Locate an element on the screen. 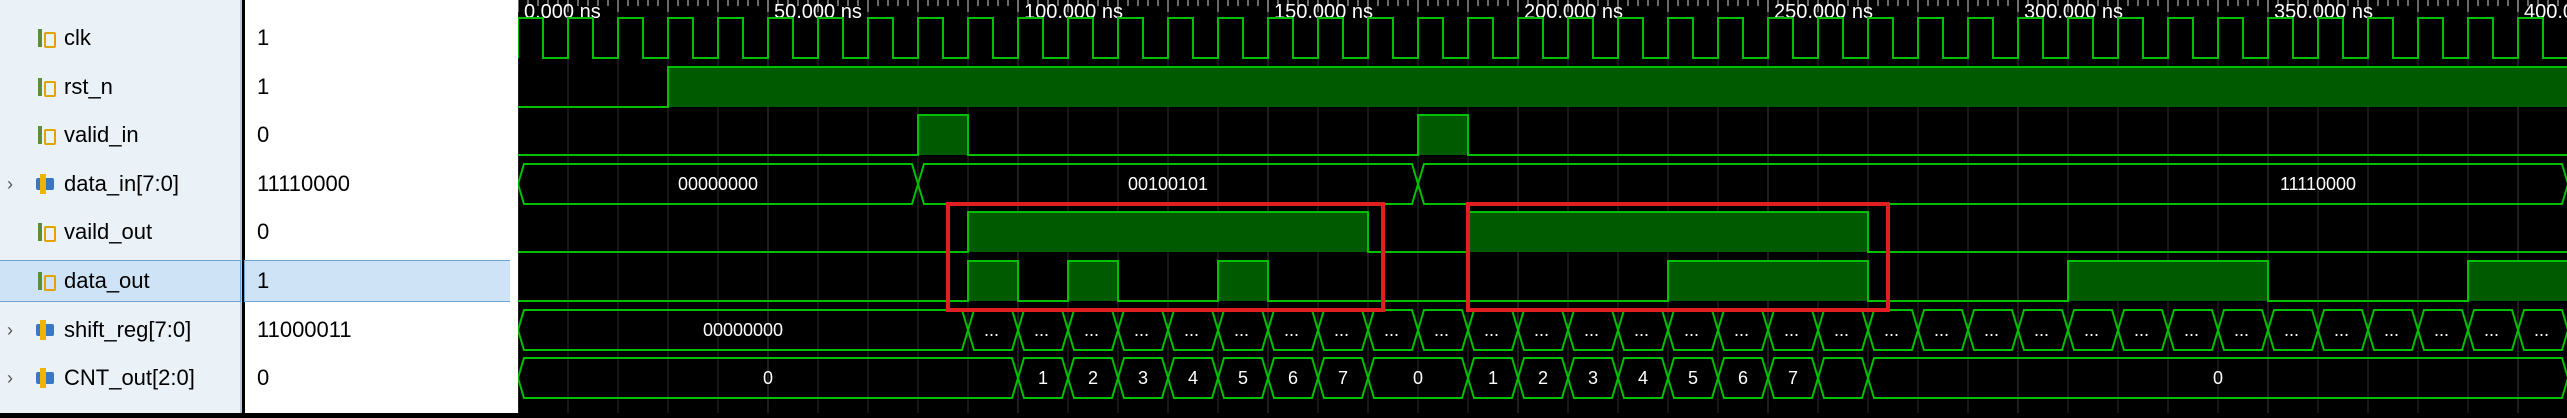 Image resolution: width=2567 pixels, height=418 pixels. bus-value-label: 5 is located at coordinates (1243, 378).